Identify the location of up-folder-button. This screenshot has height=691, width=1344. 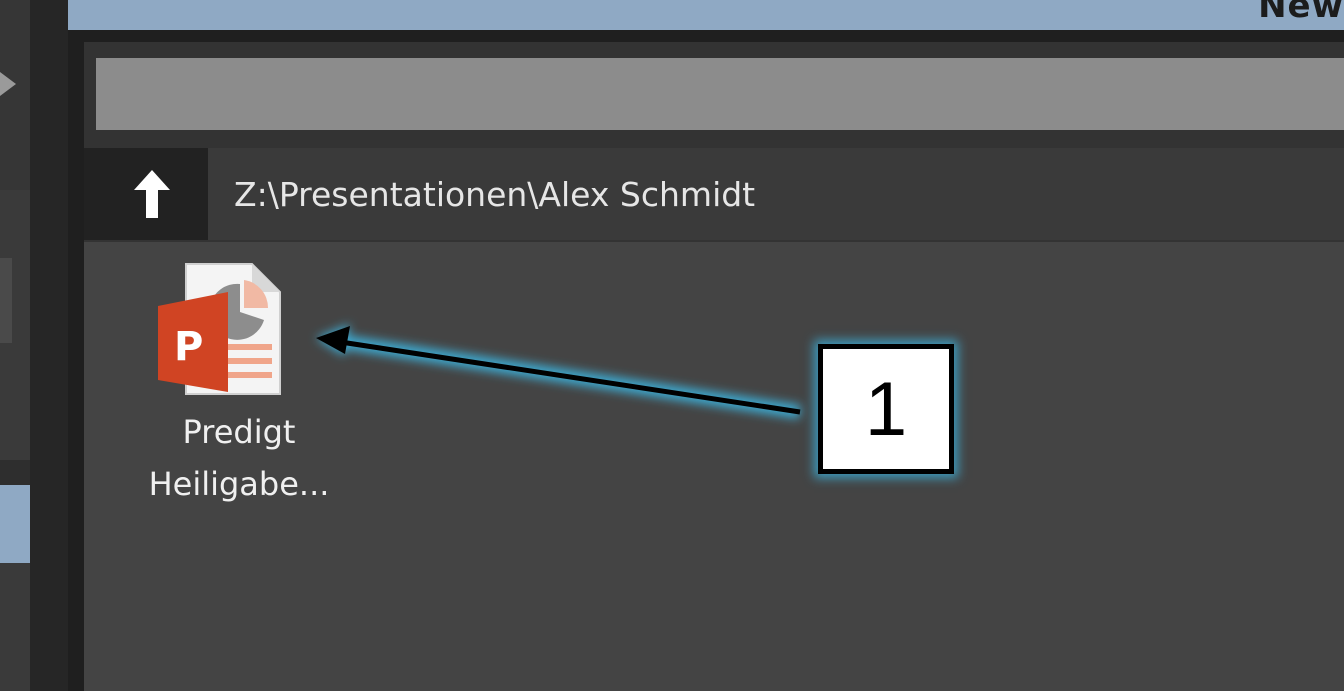
(152, 194).